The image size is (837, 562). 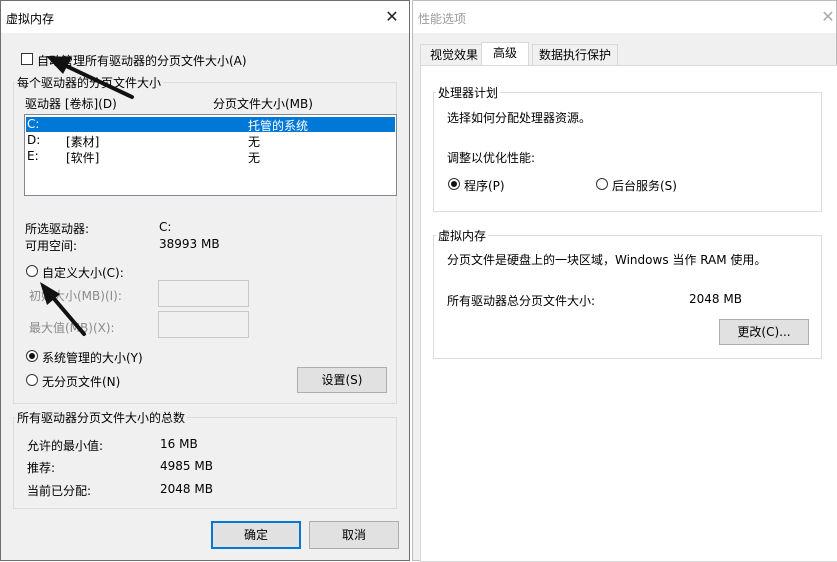 I want to click on no-pagefile-radio, so click(x=32, y=380).